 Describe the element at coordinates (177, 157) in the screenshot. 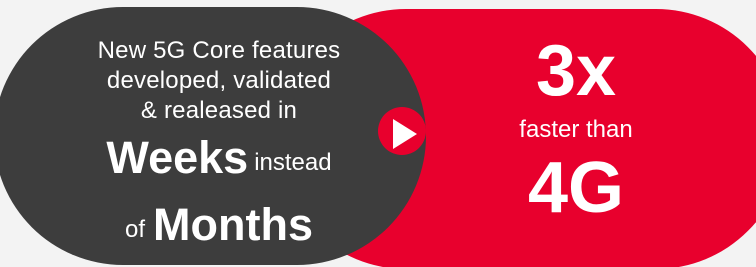

I see `weeks-text: Weeks` at that location.